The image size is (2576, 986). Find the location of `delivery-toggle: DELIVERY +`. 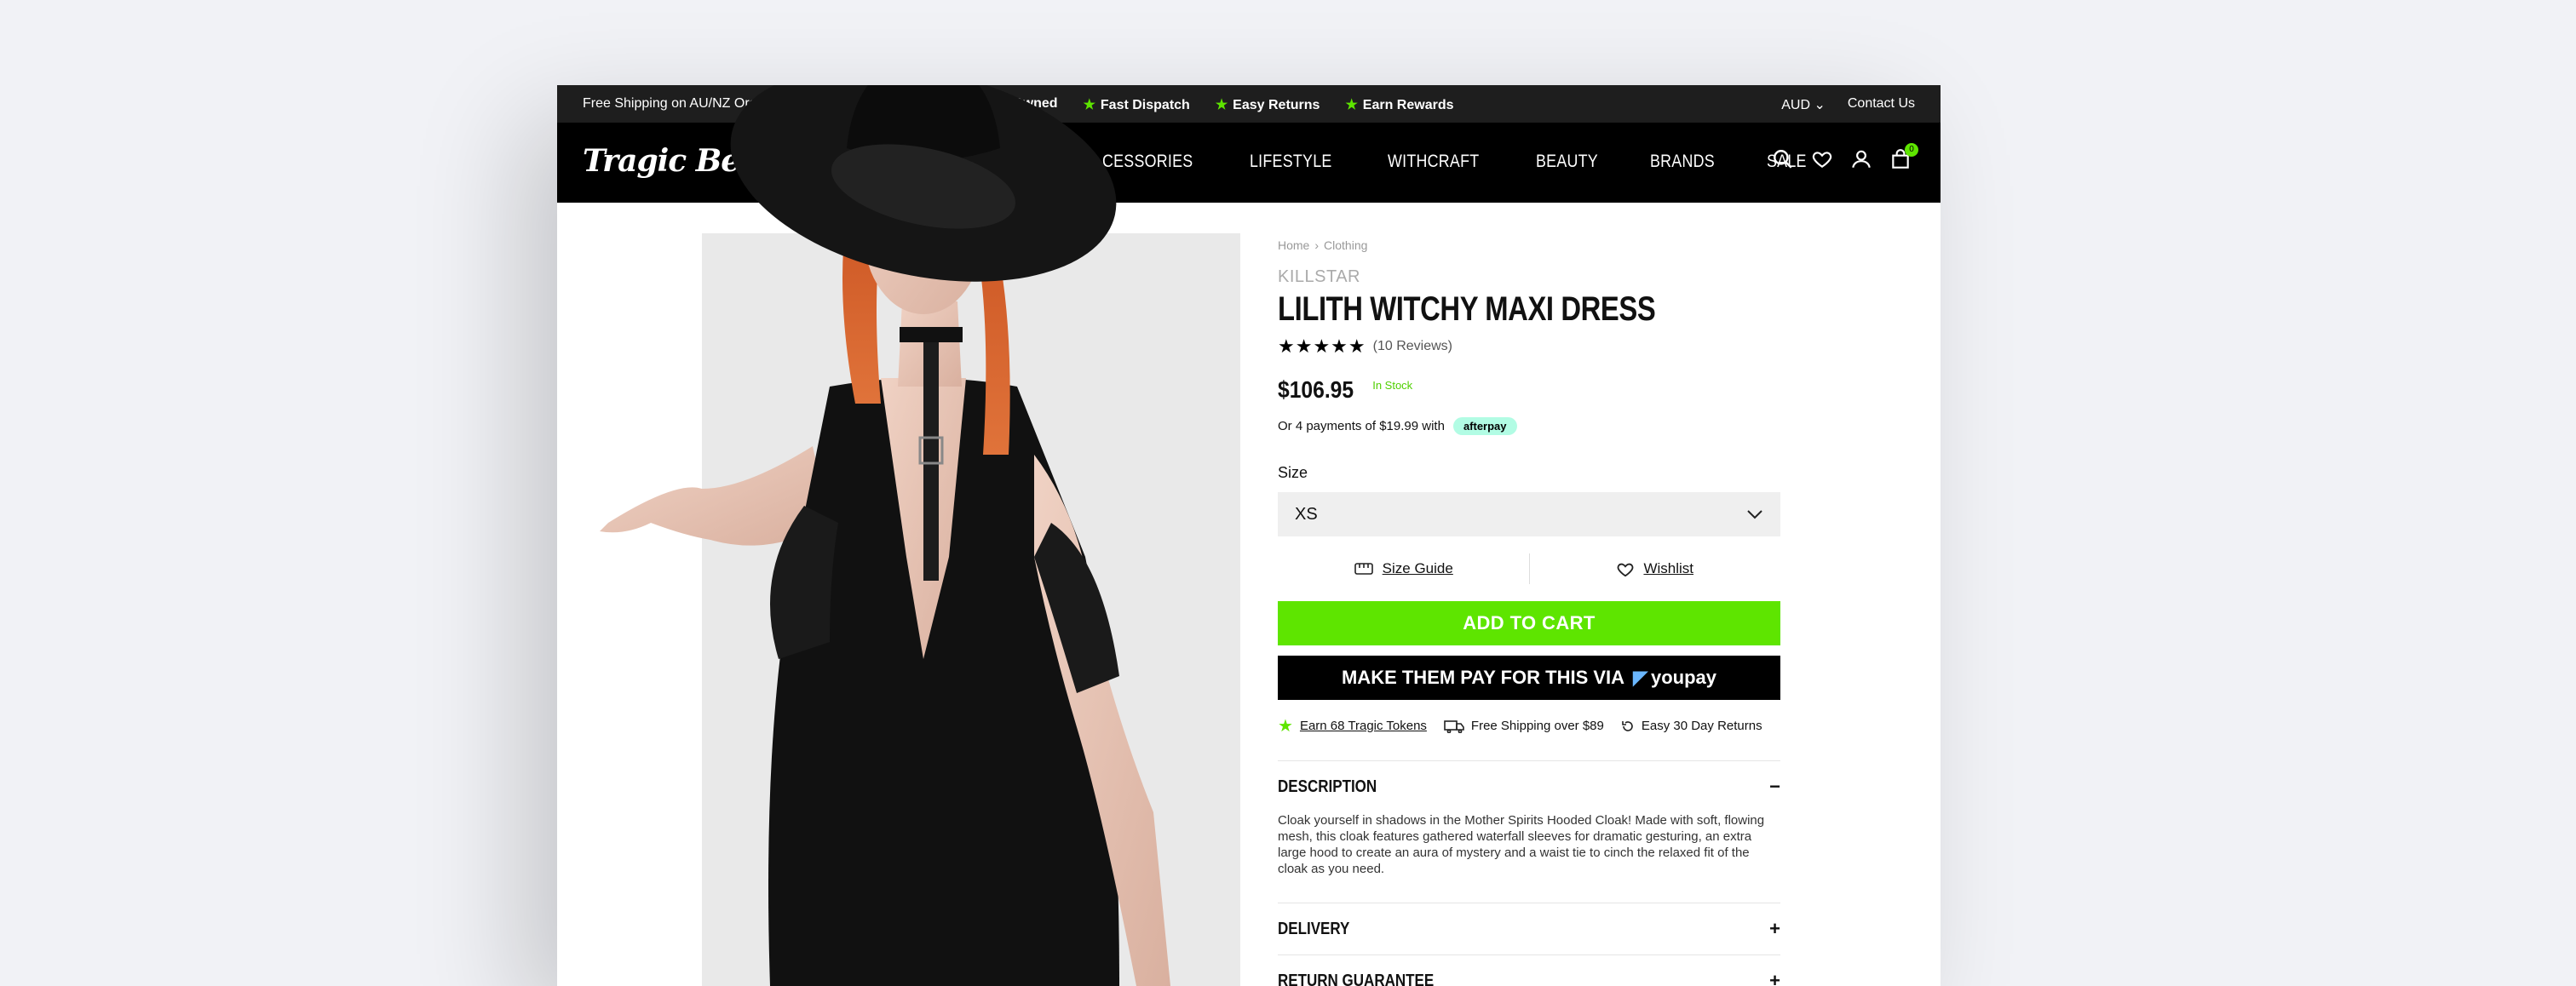

delivery-toggle: DELIVERY + is located at coordinates (1529, 928).